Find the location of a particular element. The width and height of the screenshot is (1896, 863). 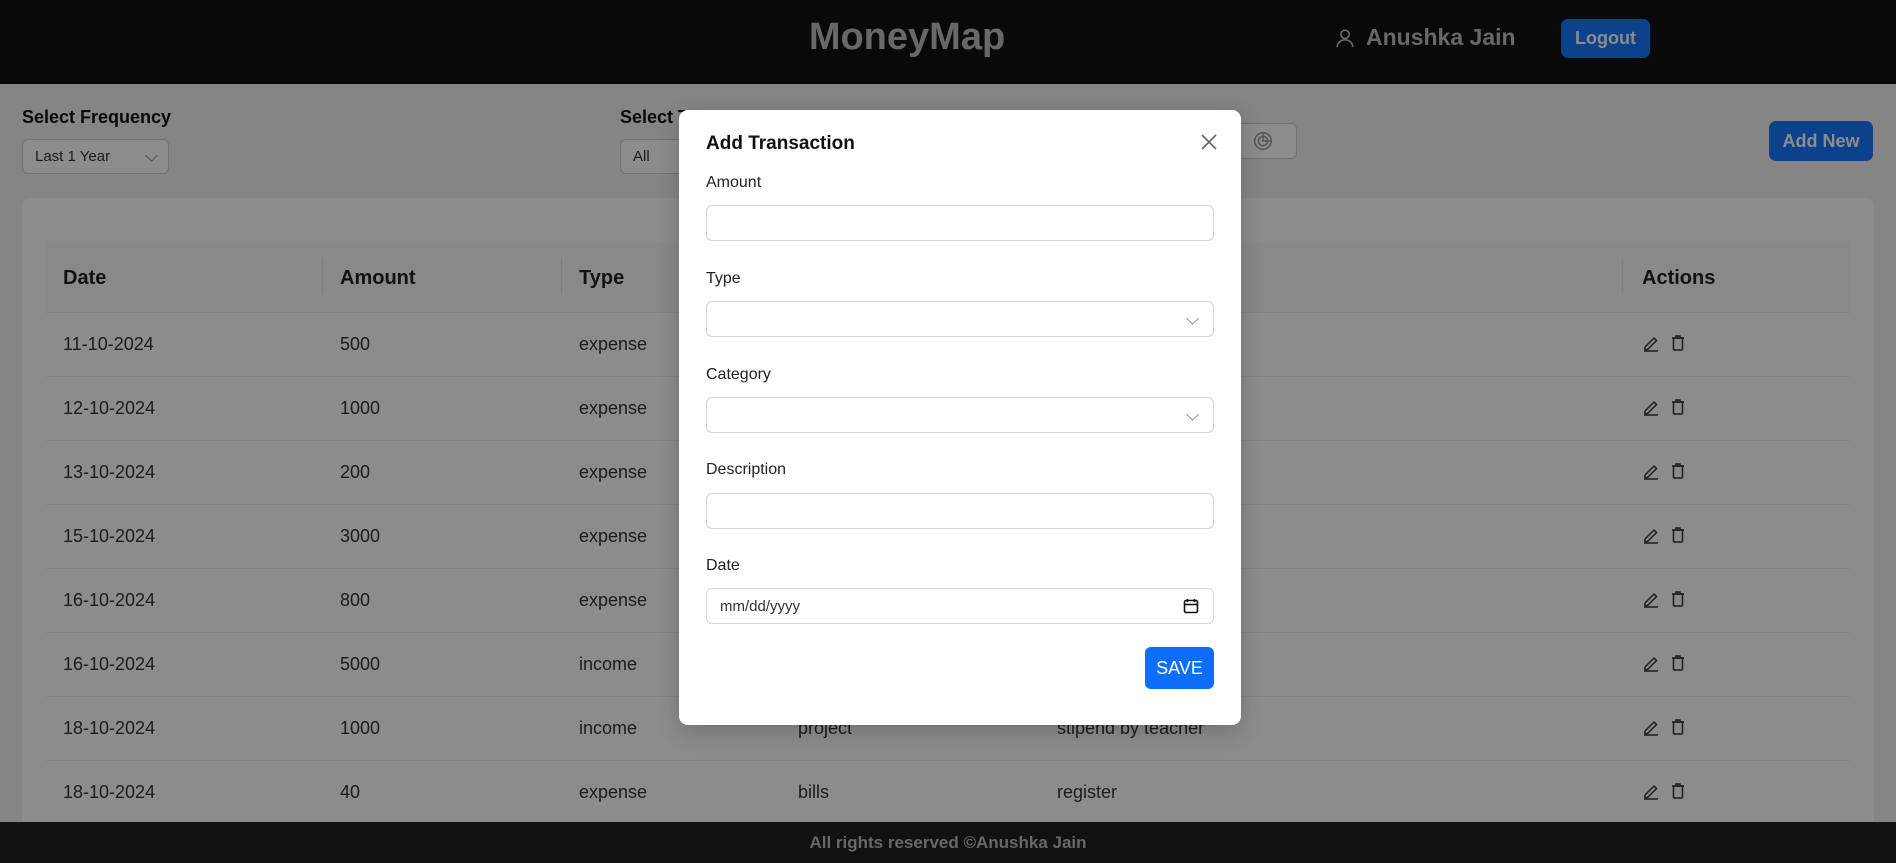

calendar-icon is located at coordinates (1191, 606).